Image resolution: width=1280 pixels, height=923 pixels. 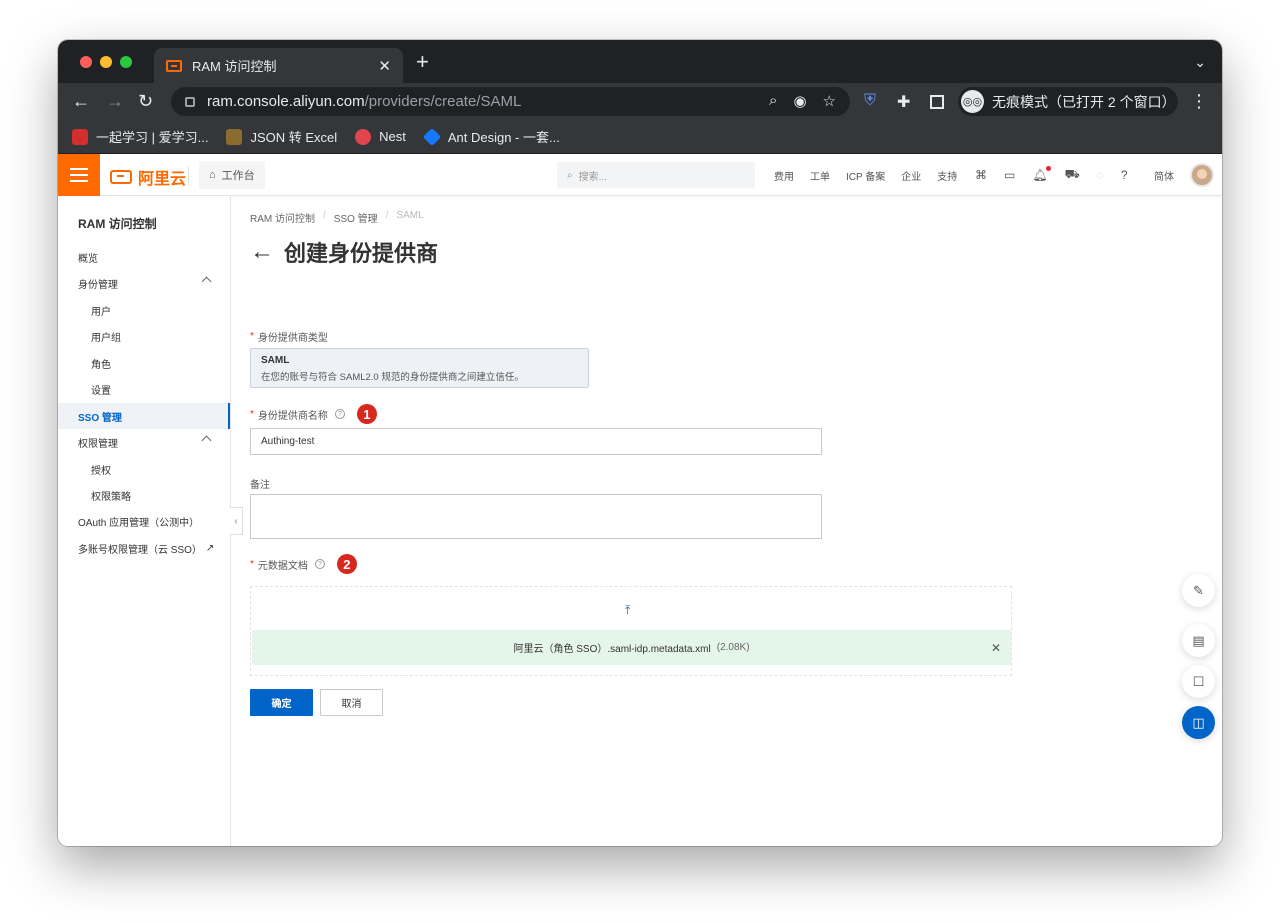 I want to click on maximize-window-button, so click(x=126, y=62).